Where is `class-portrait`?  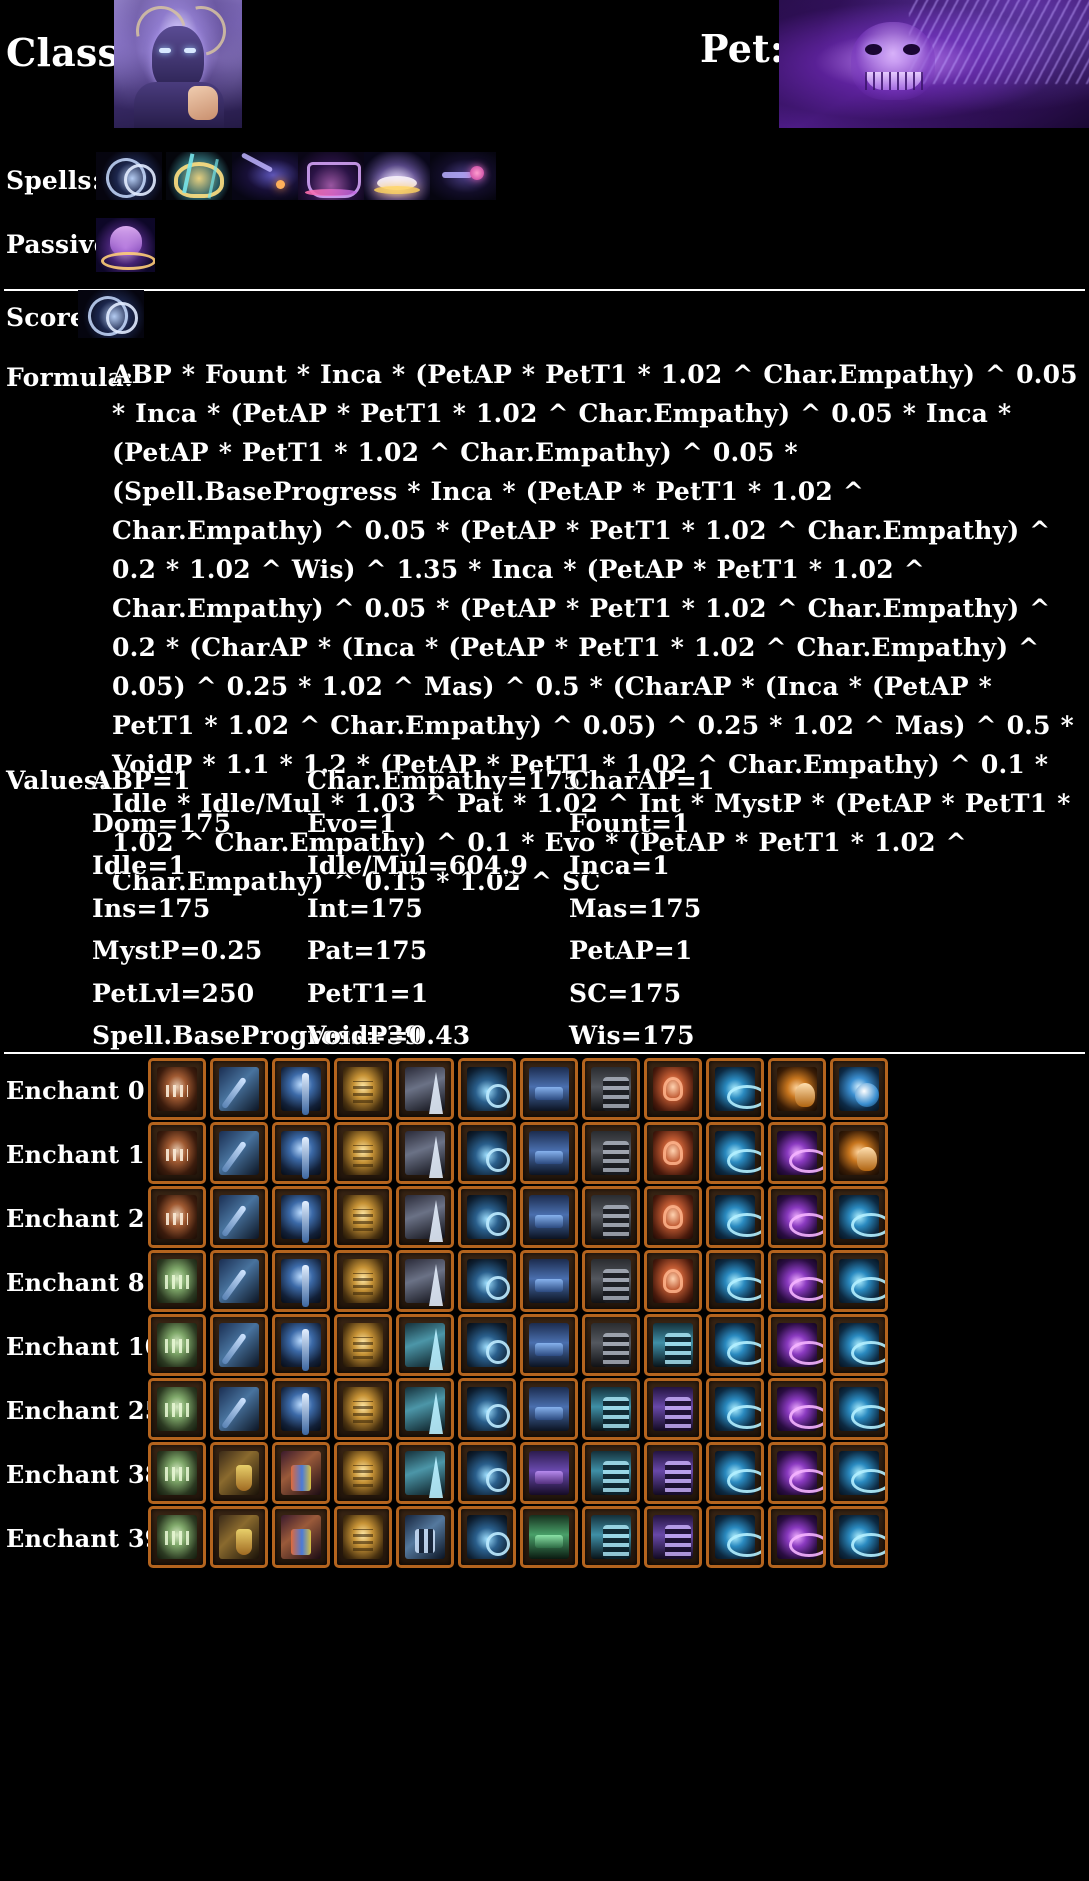 class-portrait is located at coordinates (178, 64).